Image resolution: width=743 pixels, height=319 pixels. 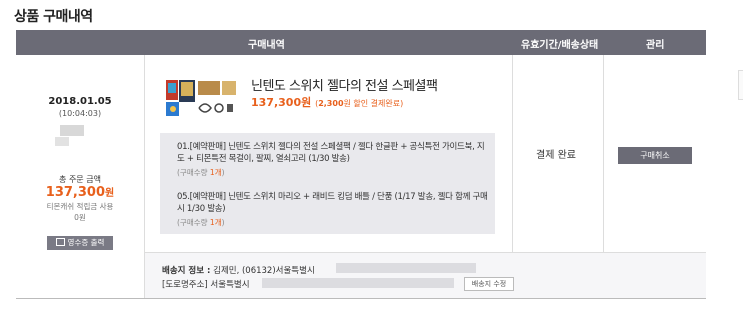 What do you see at coordinates (53, 17) in the screenshot?
I see `page-title: 상품 구매내역` at bounding box center [53, 17].